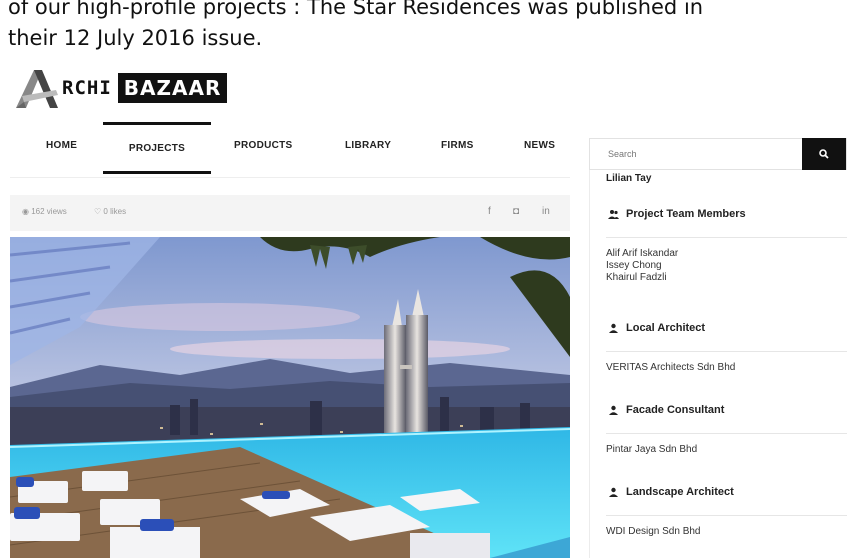  Describe the element at coordinates (172, 88) in the screenshot. I see `logo-bazaar-text: BAZAAR` at that location.